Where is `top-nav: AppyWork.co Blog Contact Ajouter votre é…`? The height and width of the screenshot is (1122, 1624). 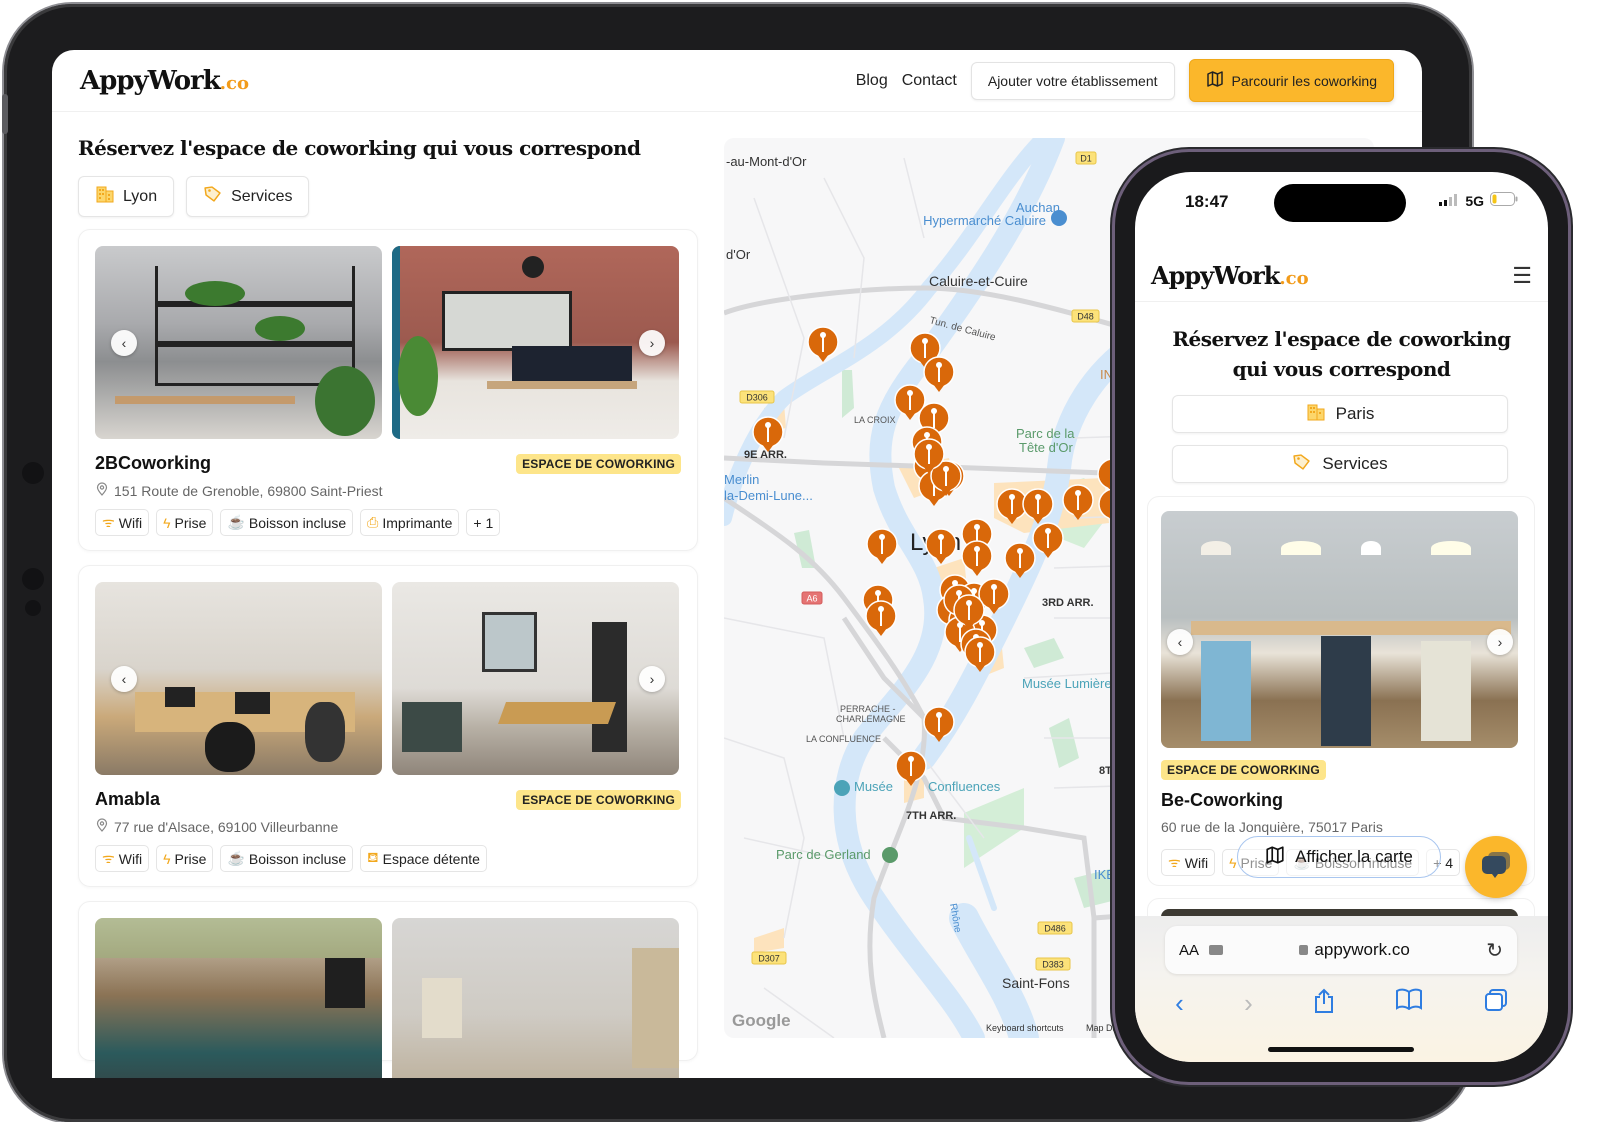
top-nav: AppyWork.co Blog Contact Ajouter votre é… is located at coordinates (737, 81).